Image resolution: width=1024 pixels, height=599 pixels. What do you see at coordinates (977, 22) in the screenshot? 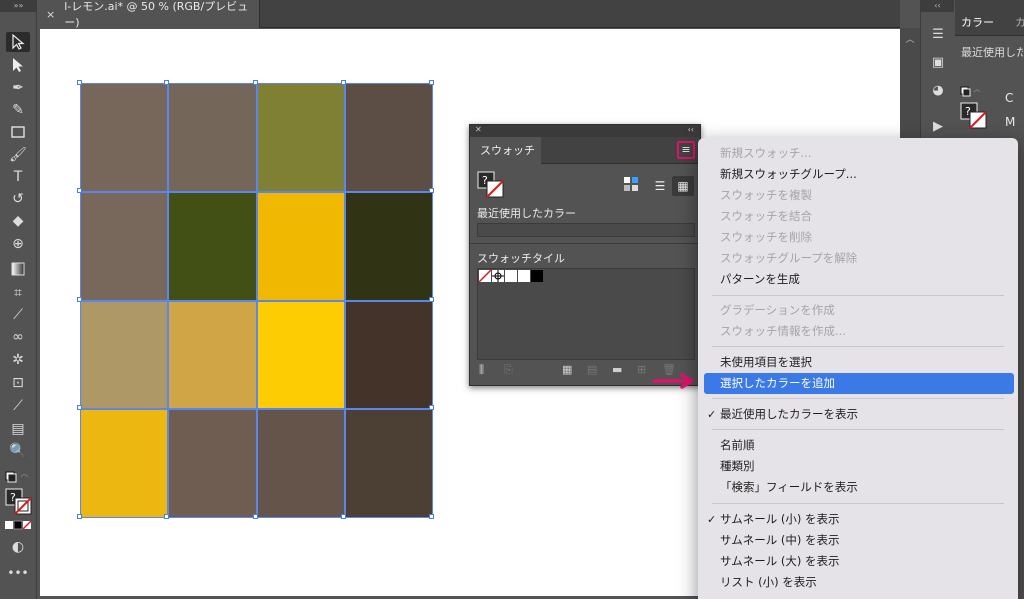
I see `color-tab: カラー` at bounding box center [977, 22].